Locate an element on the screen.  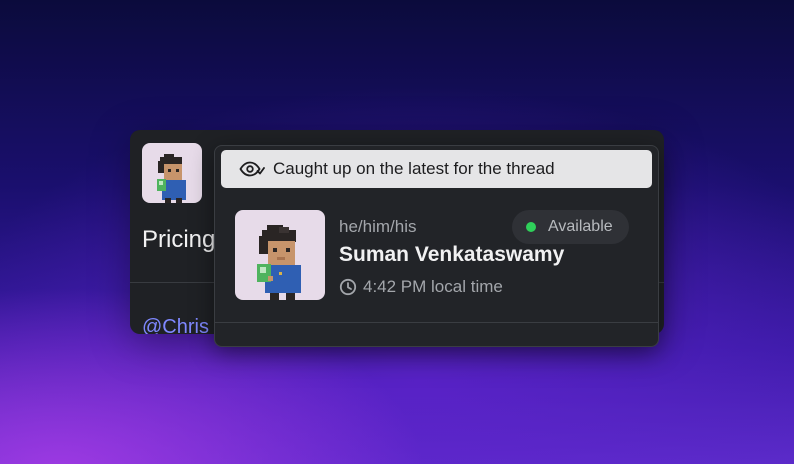
local-time-row: 4:42 PM local time is located at coordinates (421, 287).